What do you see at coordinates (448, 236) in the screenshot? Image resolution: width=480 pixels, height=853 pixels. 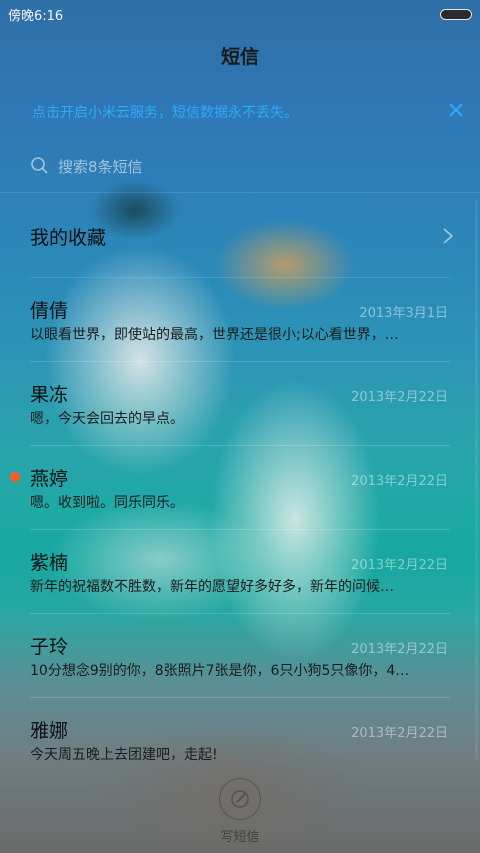 I see `chevron-right-icon` at bounding box center [448, 236].